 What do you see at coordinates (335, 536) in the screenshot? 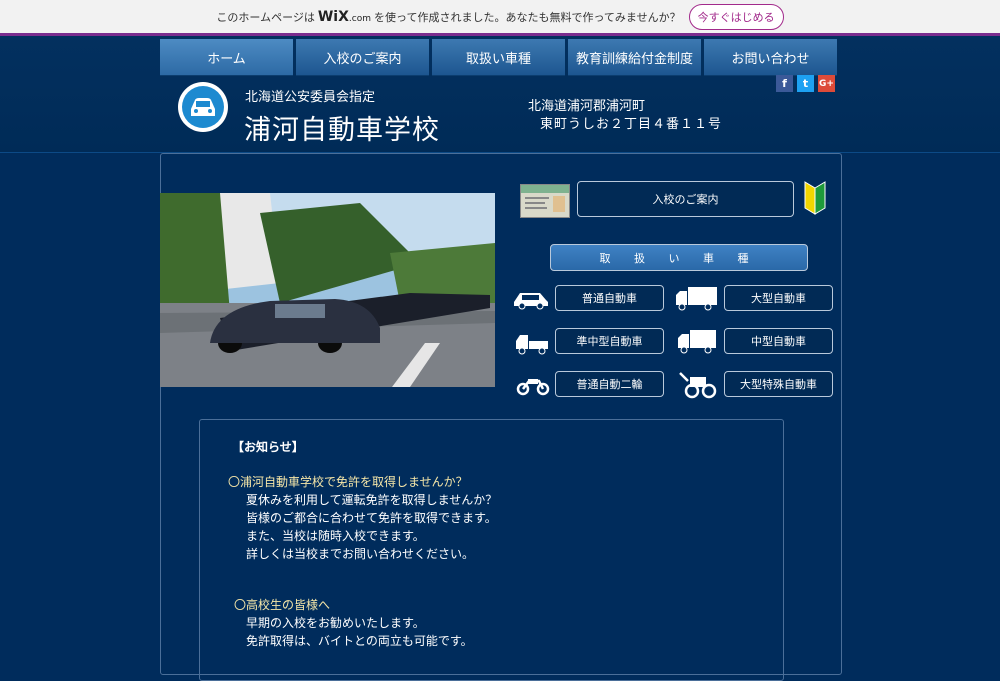
I see `notice-line: また、当校は随時入校できます。` at bounding box center [335, 536].